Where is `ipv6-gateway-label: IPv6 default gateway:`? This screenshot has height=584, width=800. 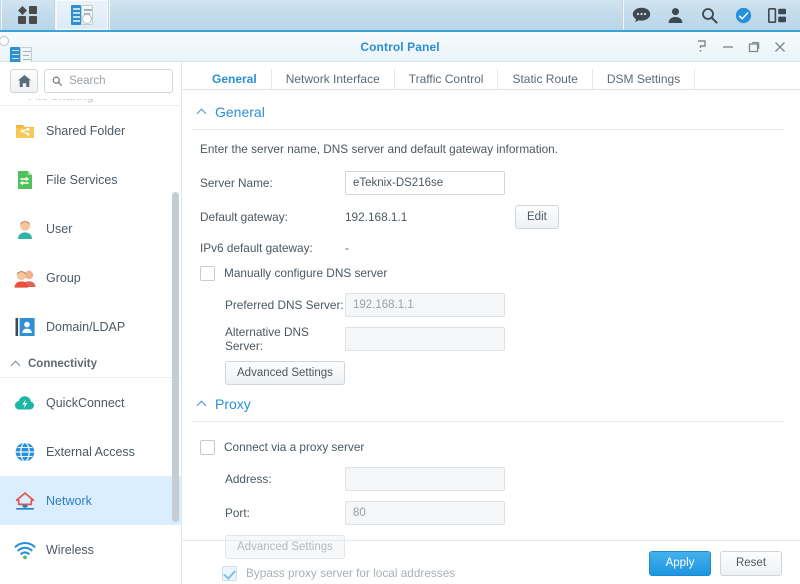
ipv6-gateway-label: IPv6 default gateway: is located at coordinates (256, 248).